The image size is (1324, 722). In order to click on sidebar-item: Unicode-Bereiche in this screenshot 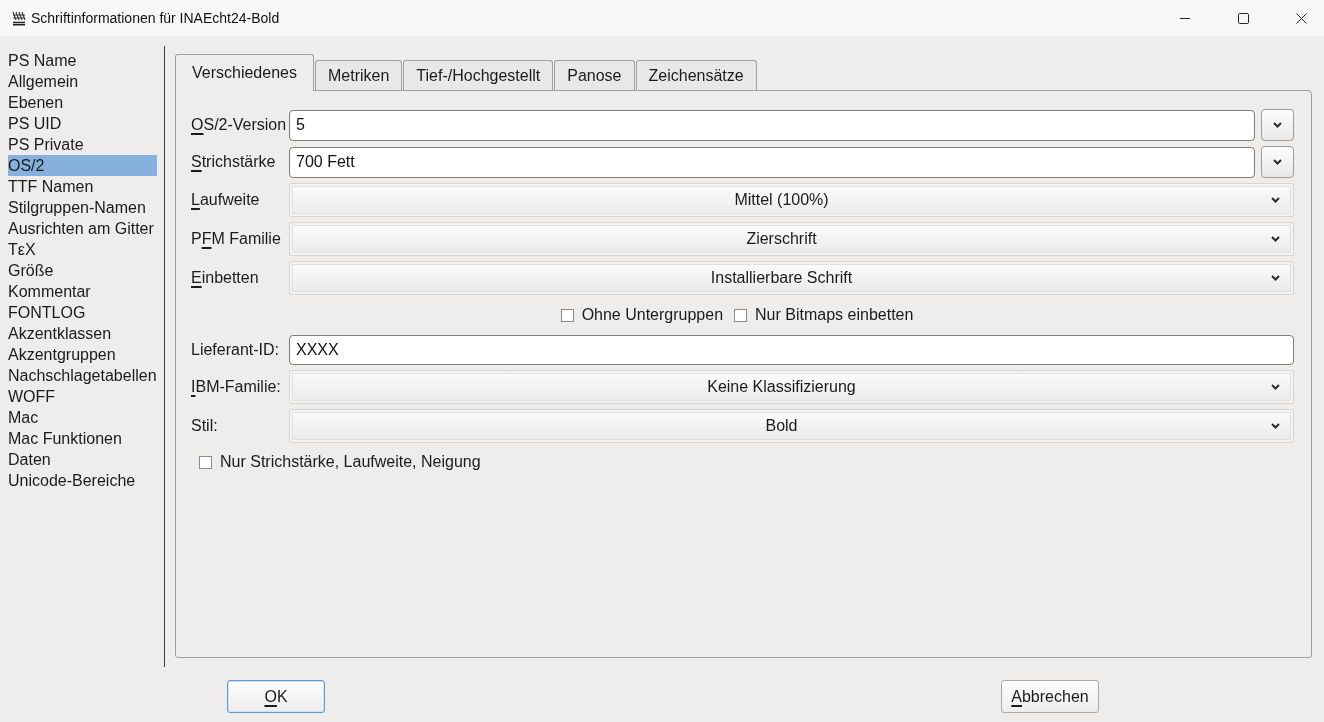, I will do `click(82, 480)`.